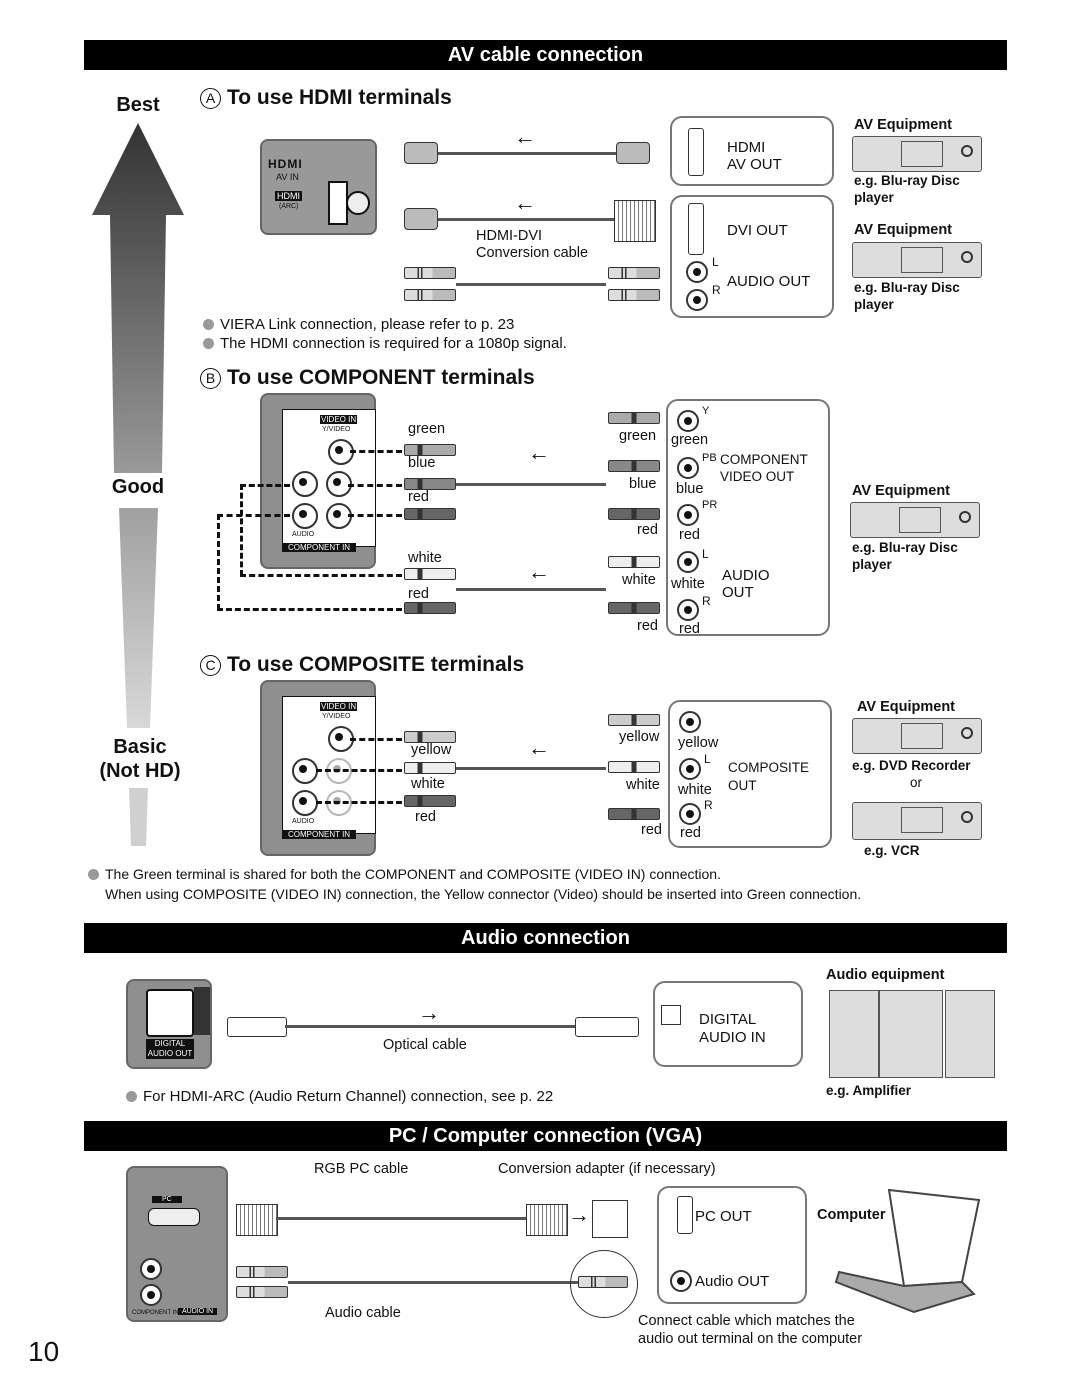  What do you see at coordinates (509, 236) in the screenshot?
I see `hdmi-dvi-label: HDMI-DVI` at bounding box center [509, 236].